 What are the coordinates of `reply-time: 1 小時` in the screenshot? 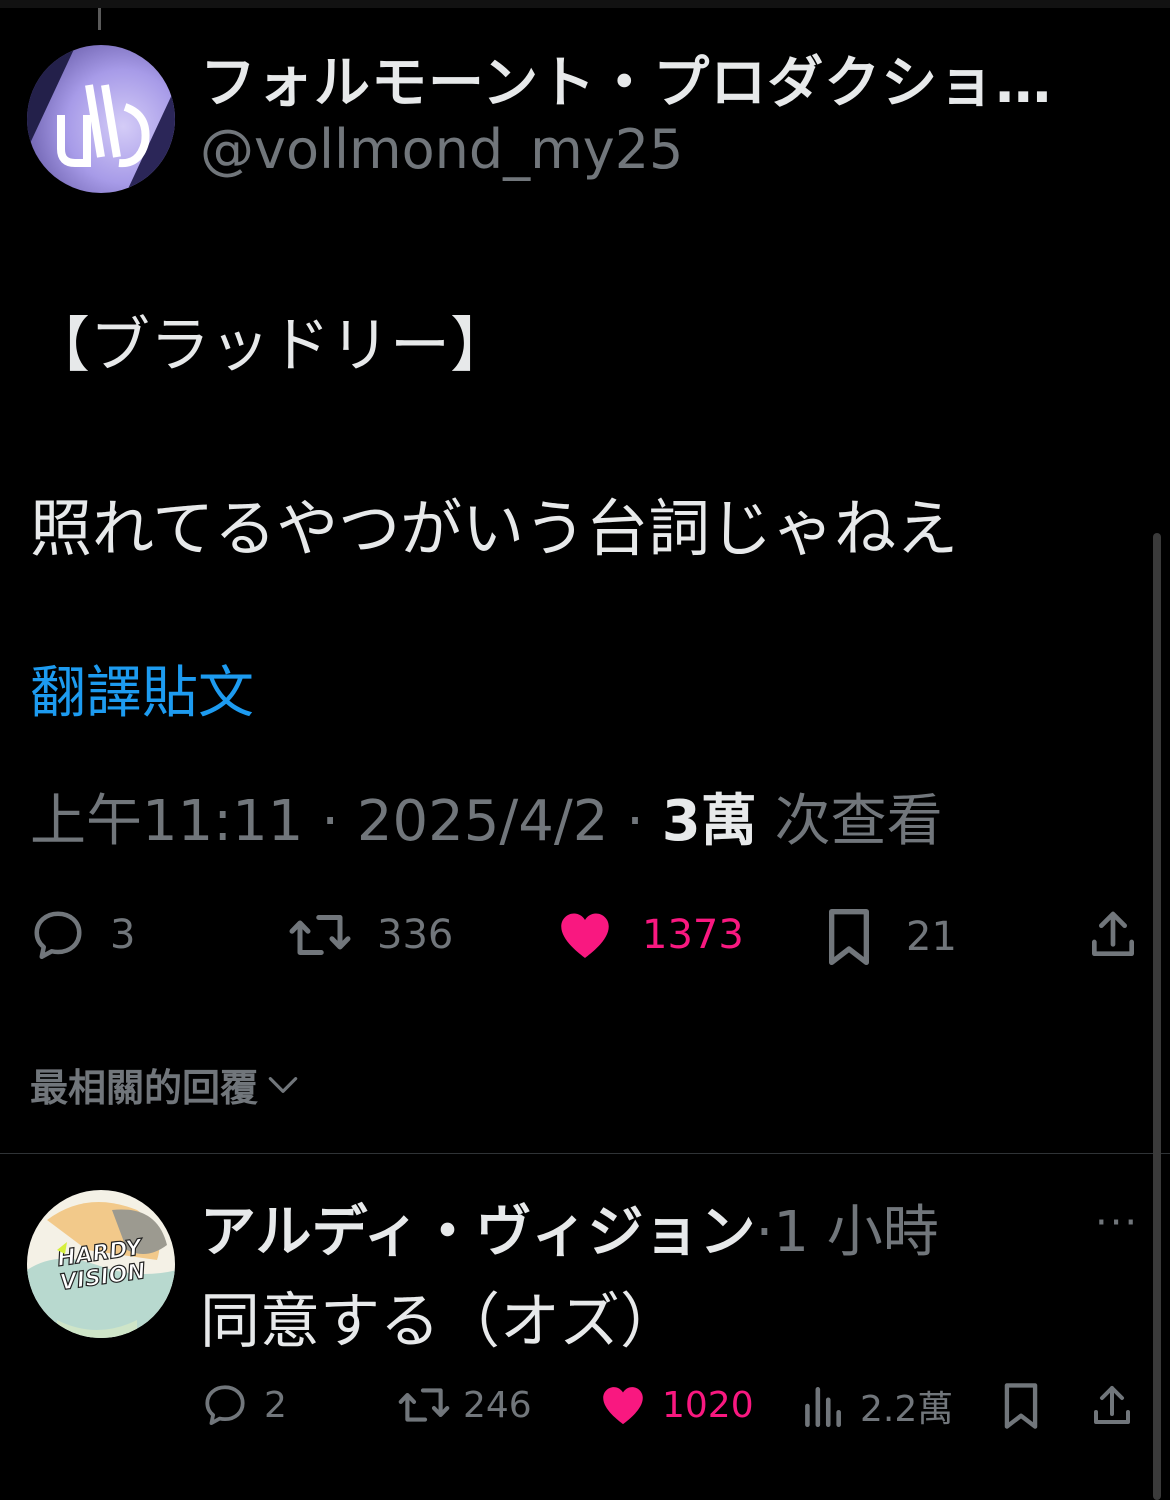 It's located at (855, 1232).